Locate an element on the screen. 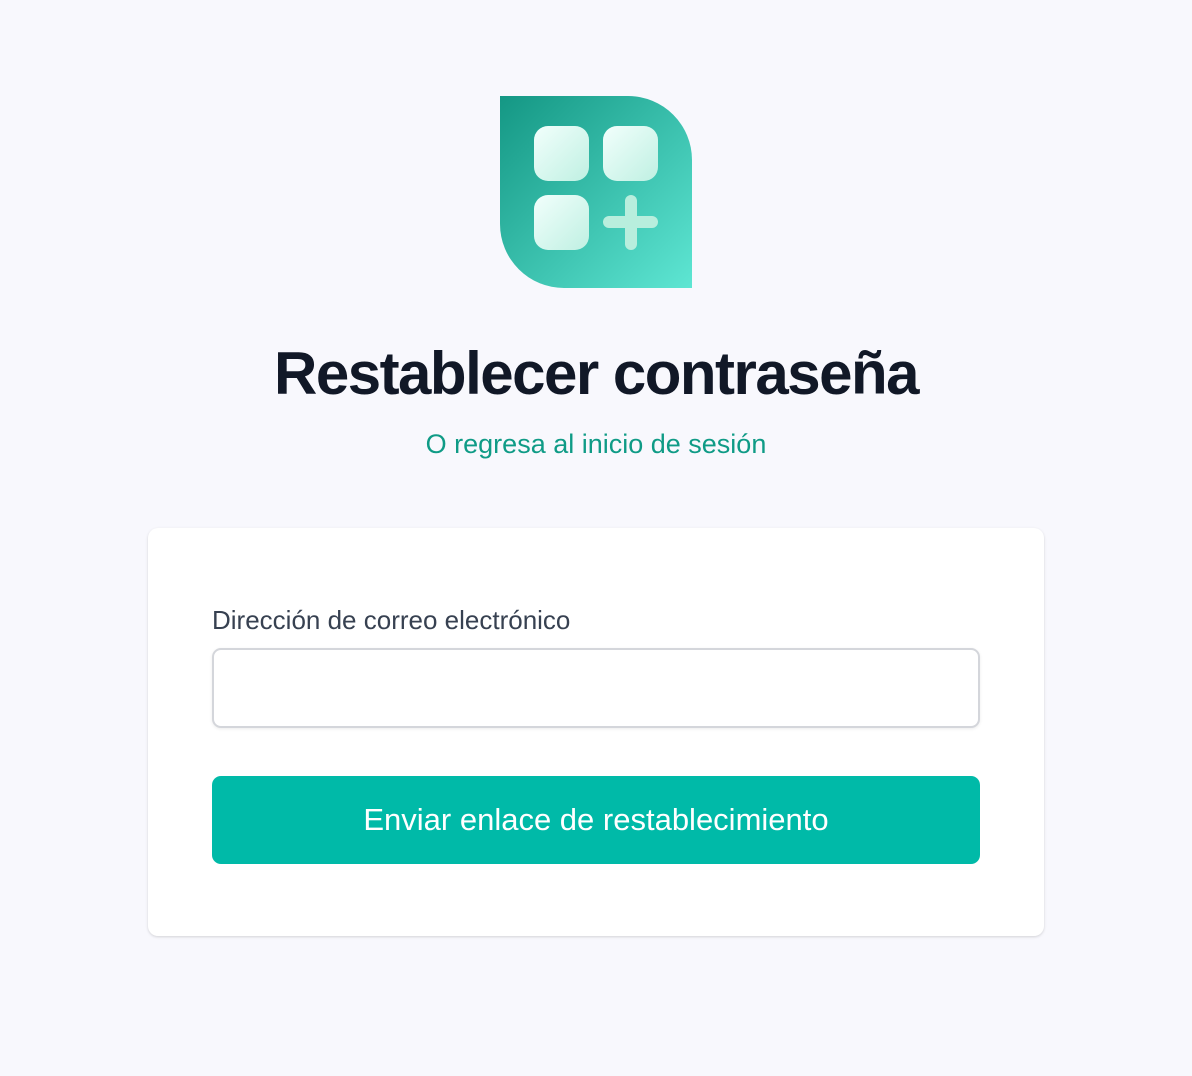 The height and width of the screenshot is (1076, 1192). email-label: Dirección de correo electrónico is located at coordinates (391, 620).